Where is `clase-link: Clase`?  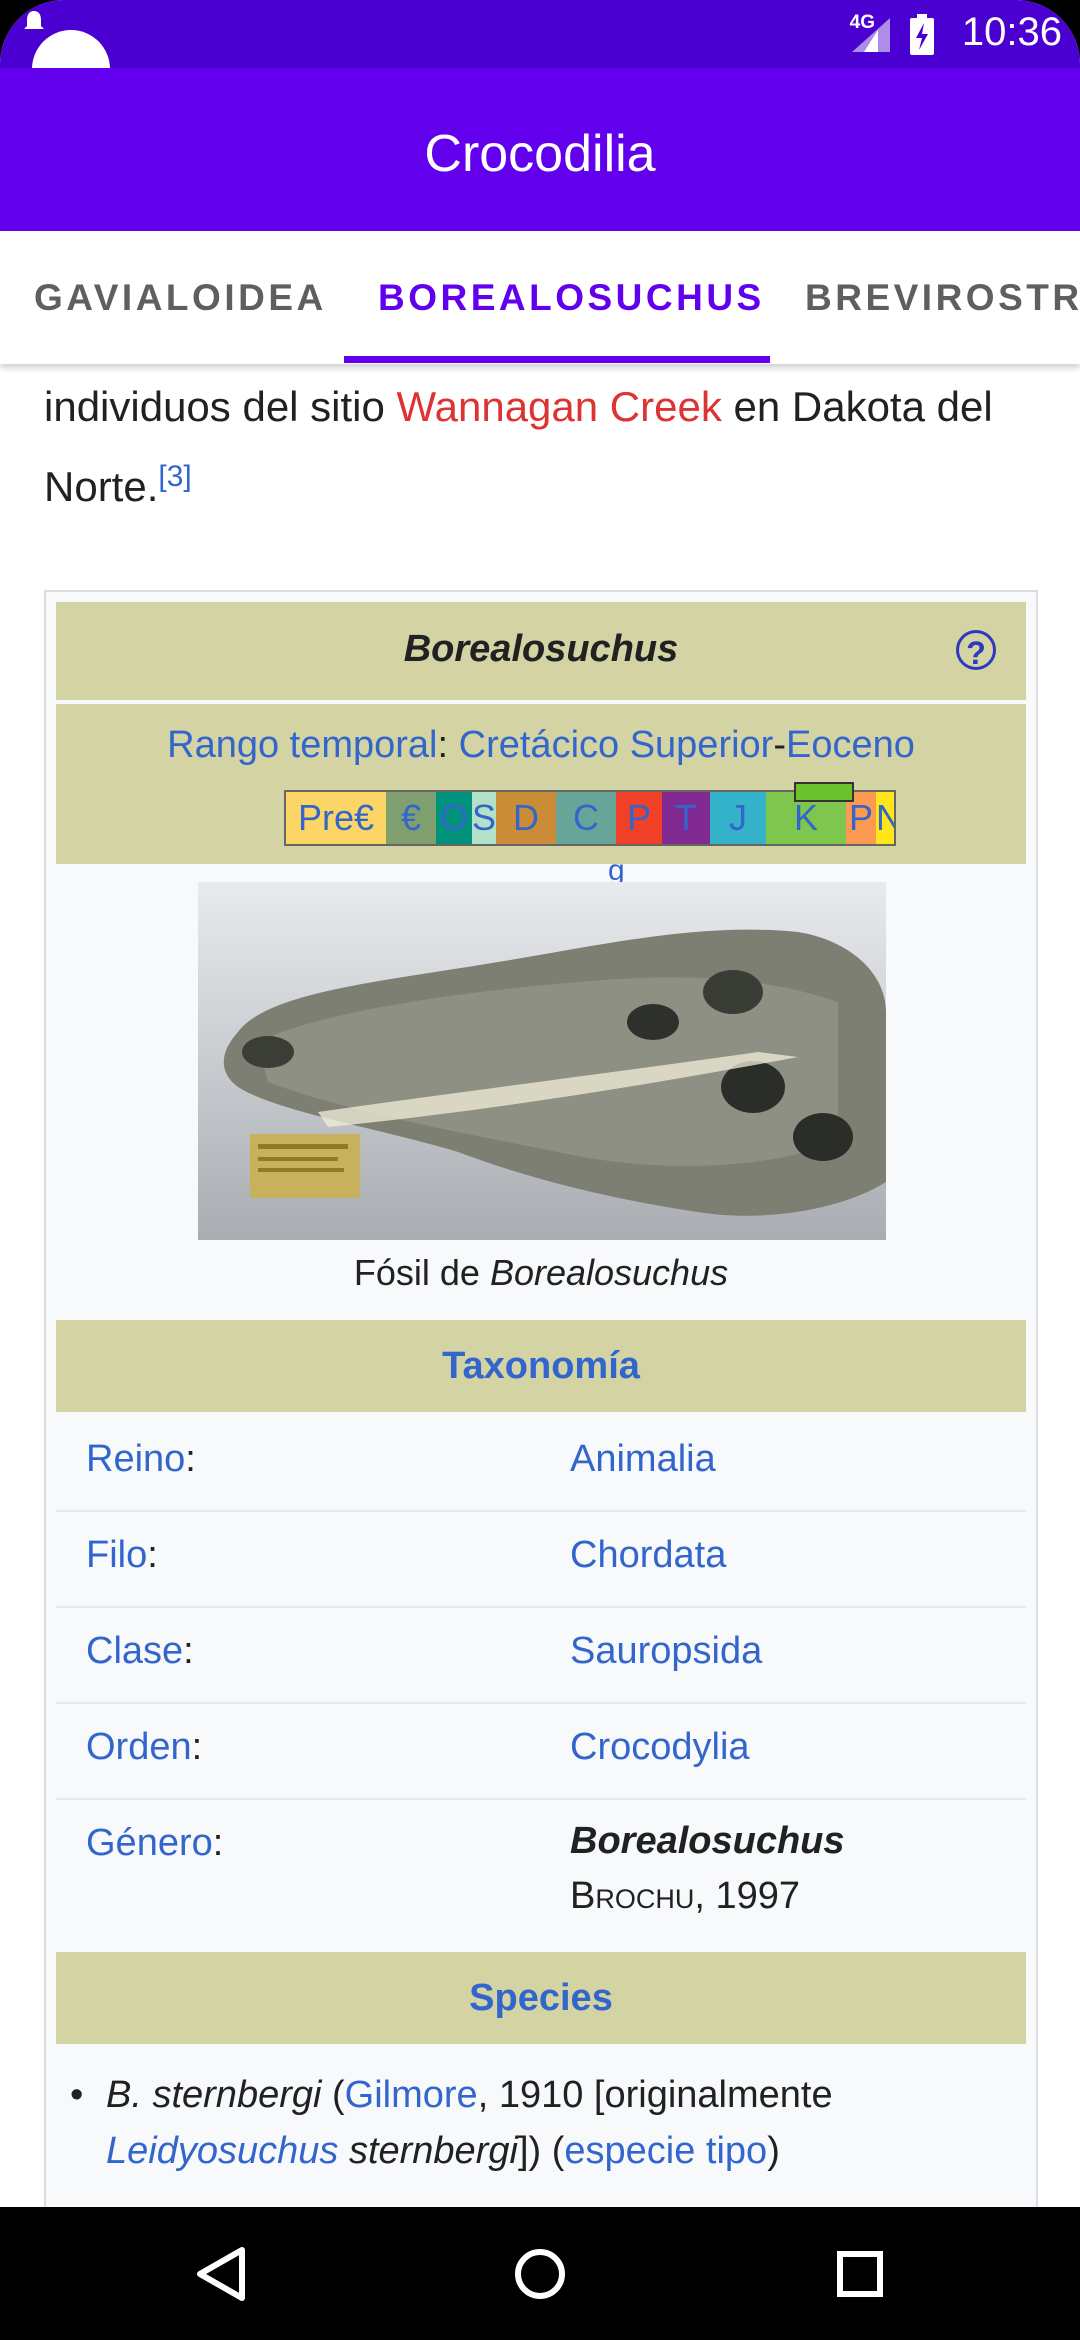
clase-link: Clase is located at coordinates (134, 1651).